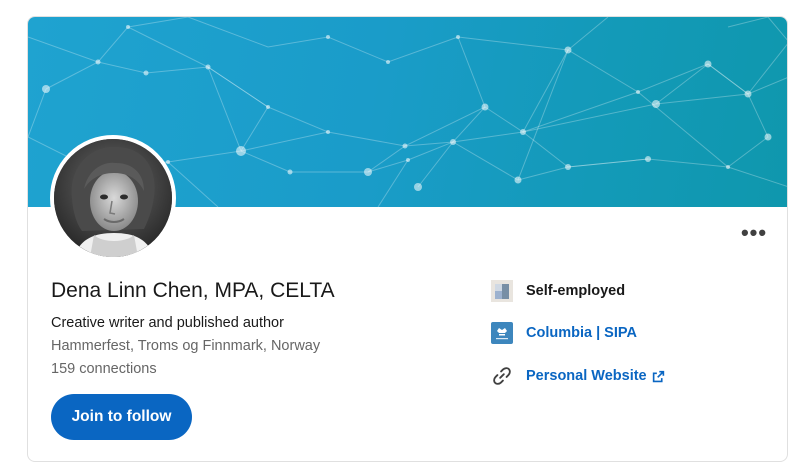  I want to click on sidebar-item-label: Columbia | SIPA, so click(581, 333).